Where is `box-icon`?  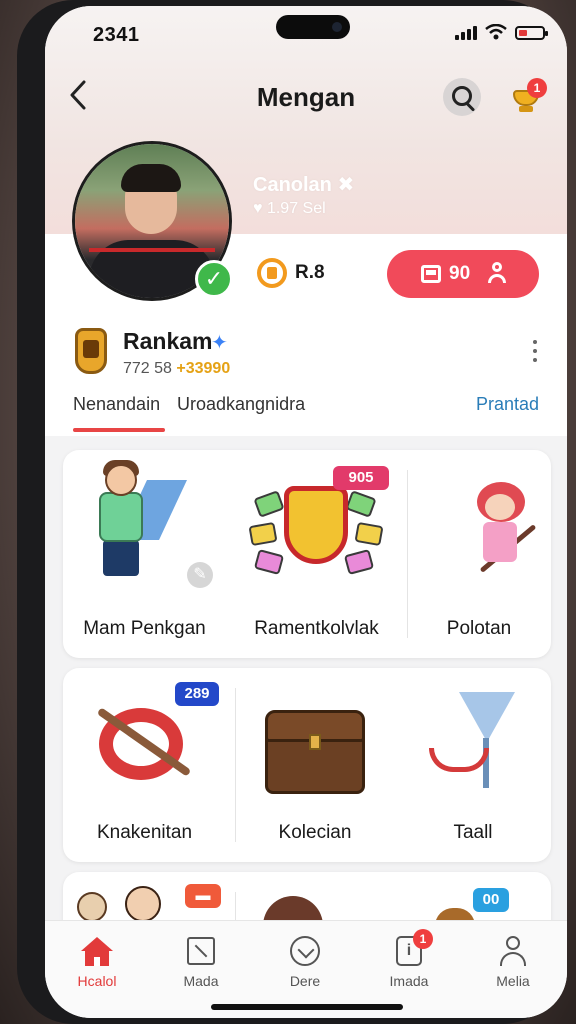 box-icon is located at coordinates (201, 951).